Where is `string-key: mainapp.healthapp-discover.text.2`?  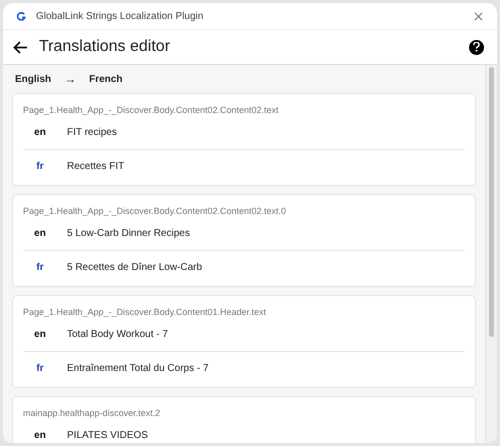
string-key: mainapp.healthapp-discover.text.2 is located at coordinates (244, 413).